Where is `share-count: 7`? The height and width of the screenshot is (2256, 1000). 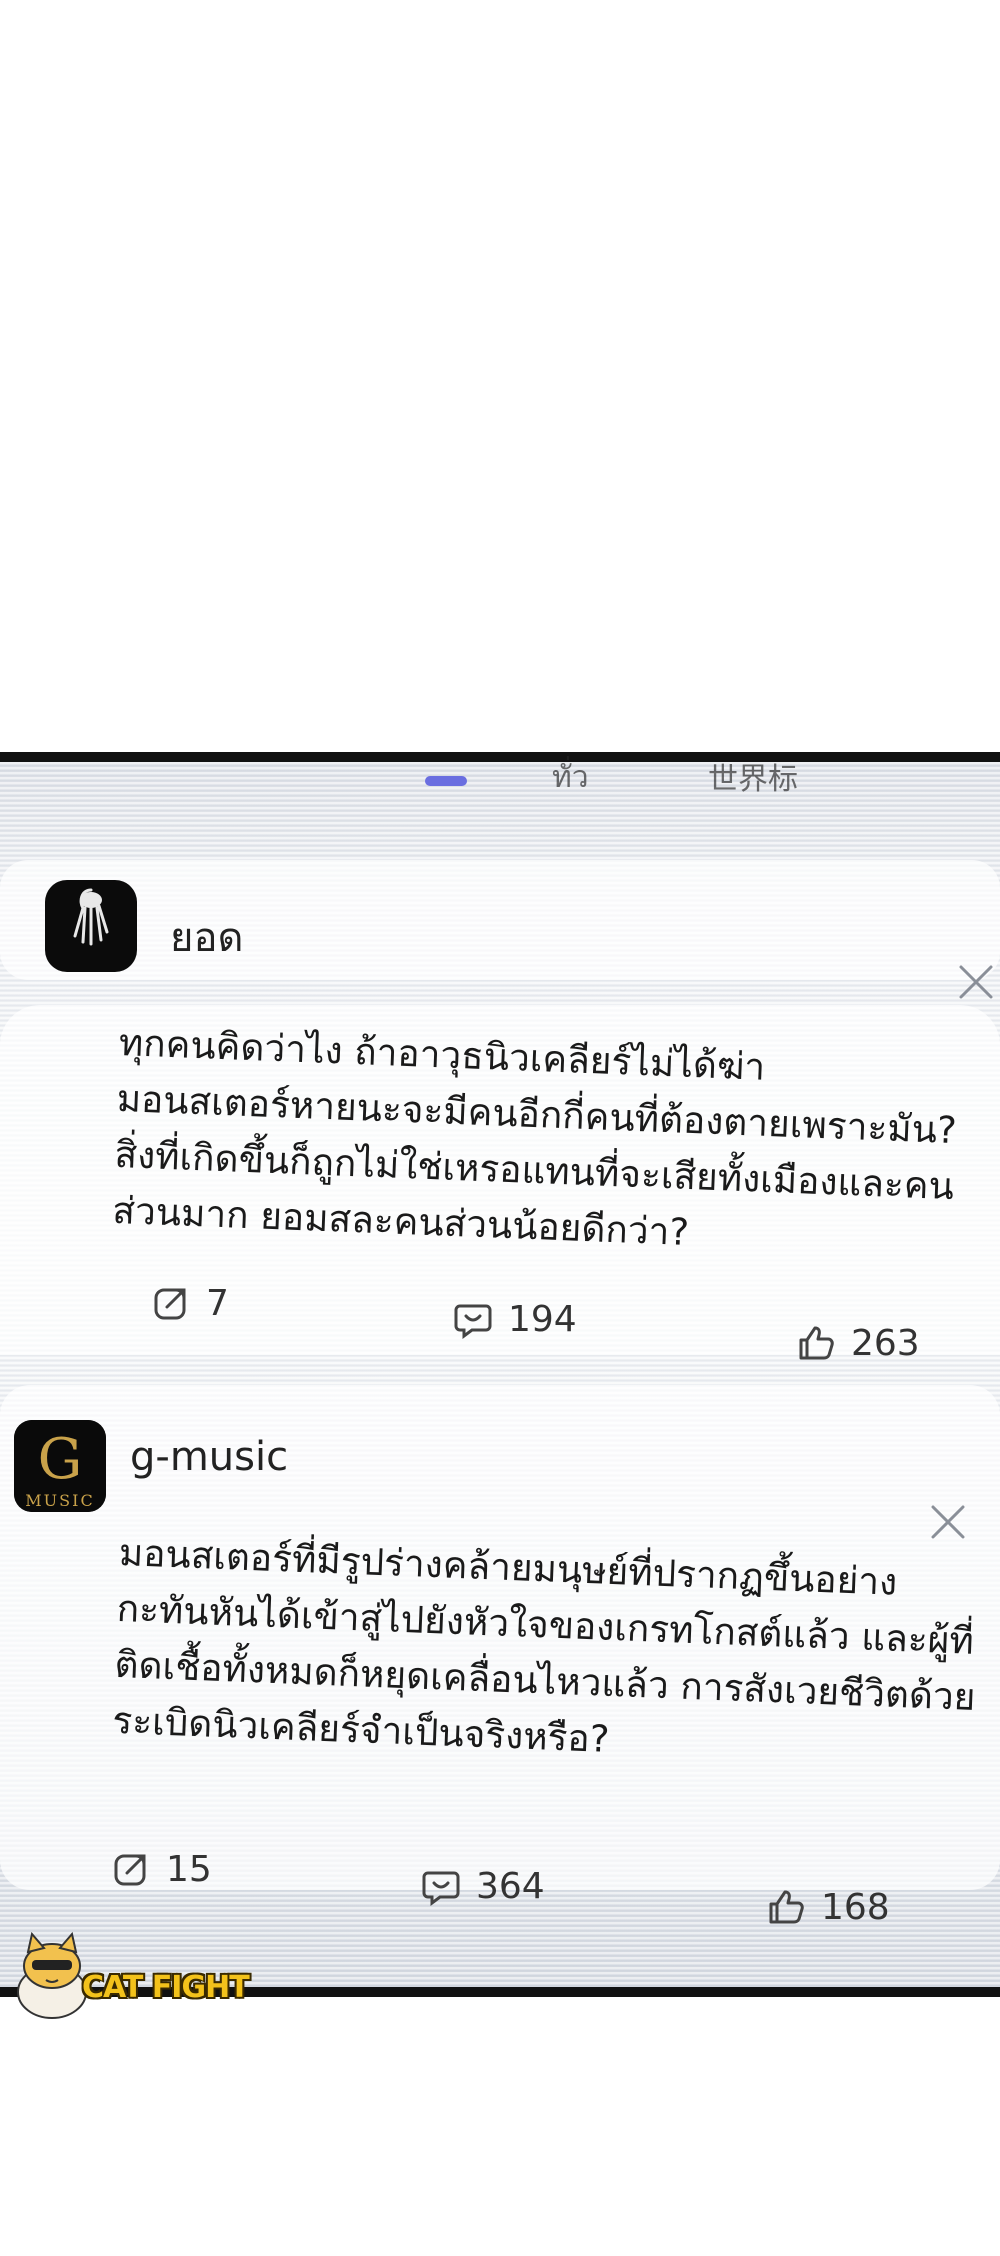
share-count: 7 is located at coordinates (217, 1303).